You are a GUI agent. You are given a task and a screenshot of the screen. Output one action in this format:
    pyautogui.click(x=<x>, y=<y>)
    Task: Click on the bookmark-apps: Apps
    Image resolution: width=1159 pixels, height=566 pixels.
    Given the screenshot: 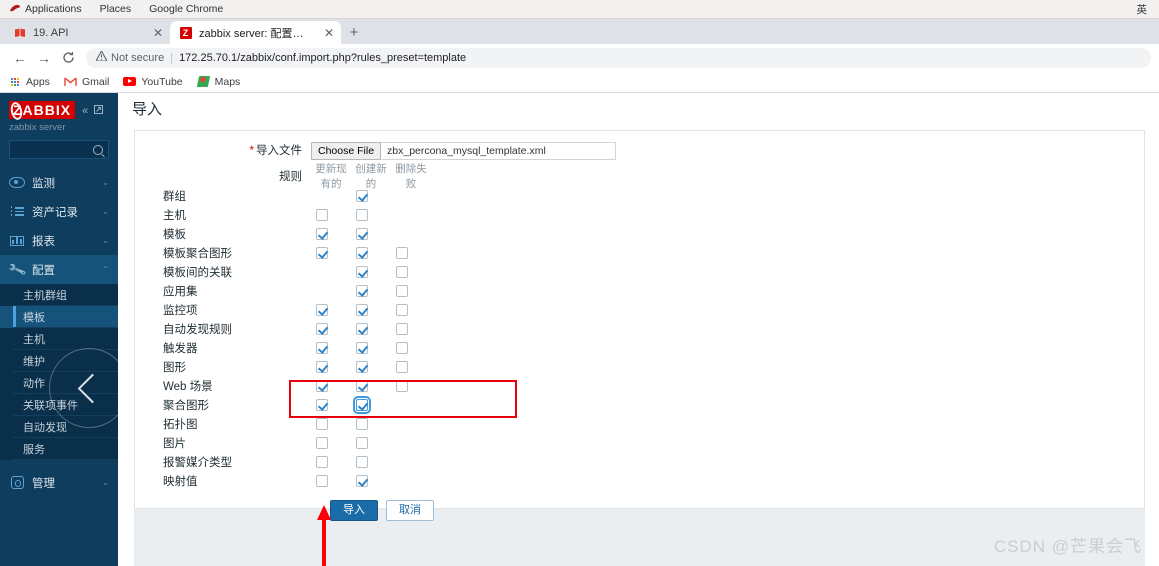 What is the action you would take?
    pyautogui.click(x=29, y=81)
    